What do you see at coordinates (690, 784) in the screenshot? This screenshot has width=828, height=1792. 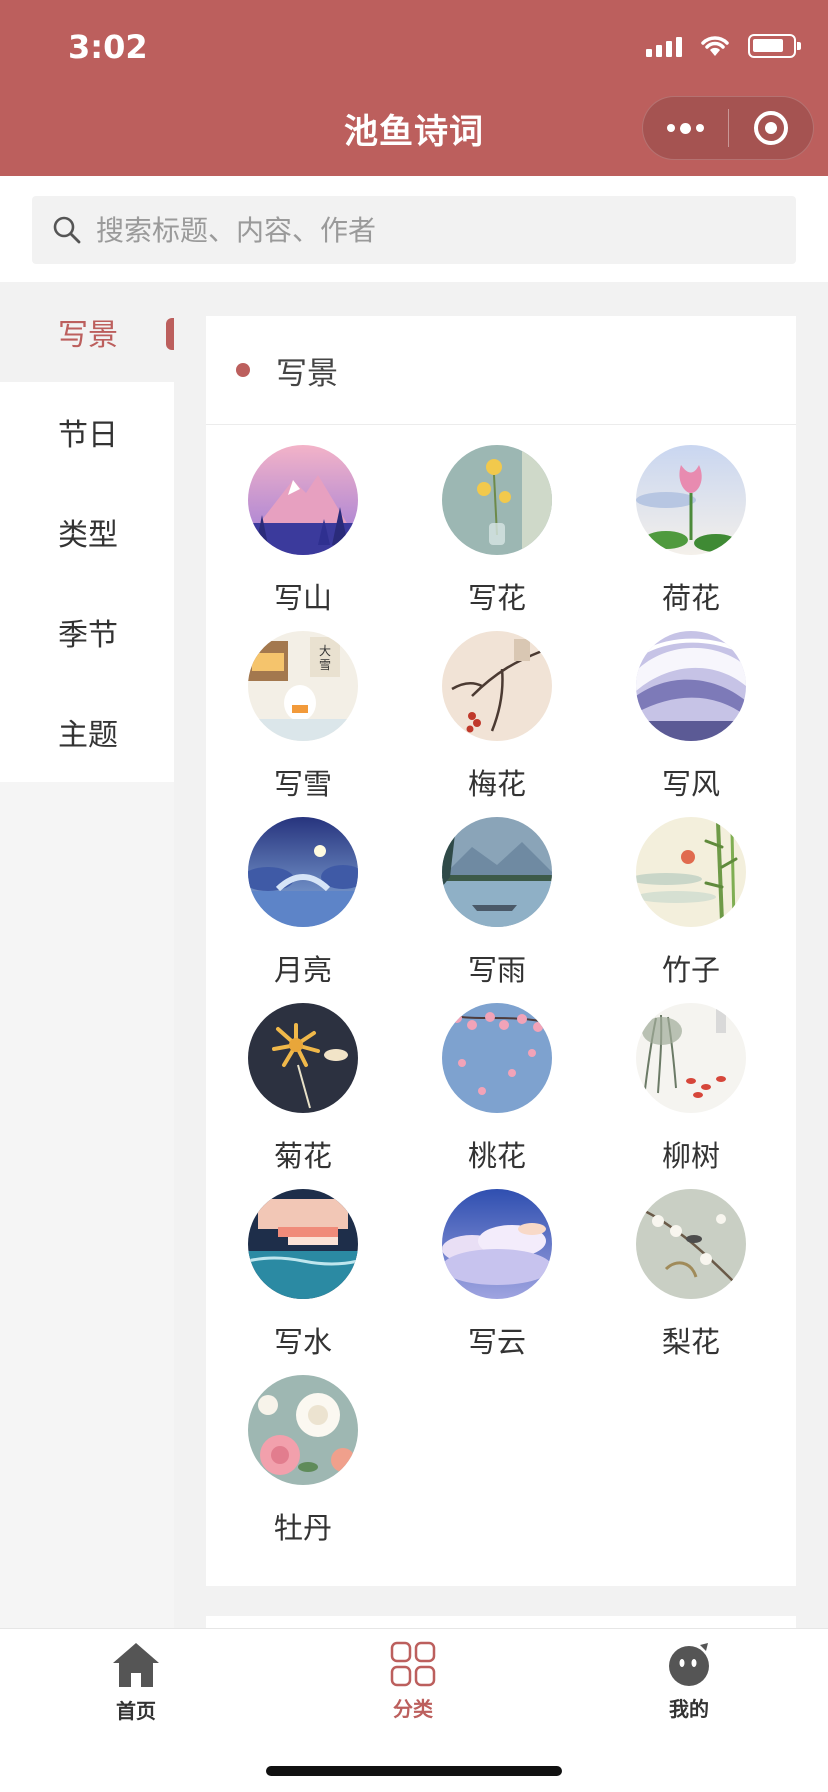 I see `category-label: 写风` at bounding box center [690, 784].